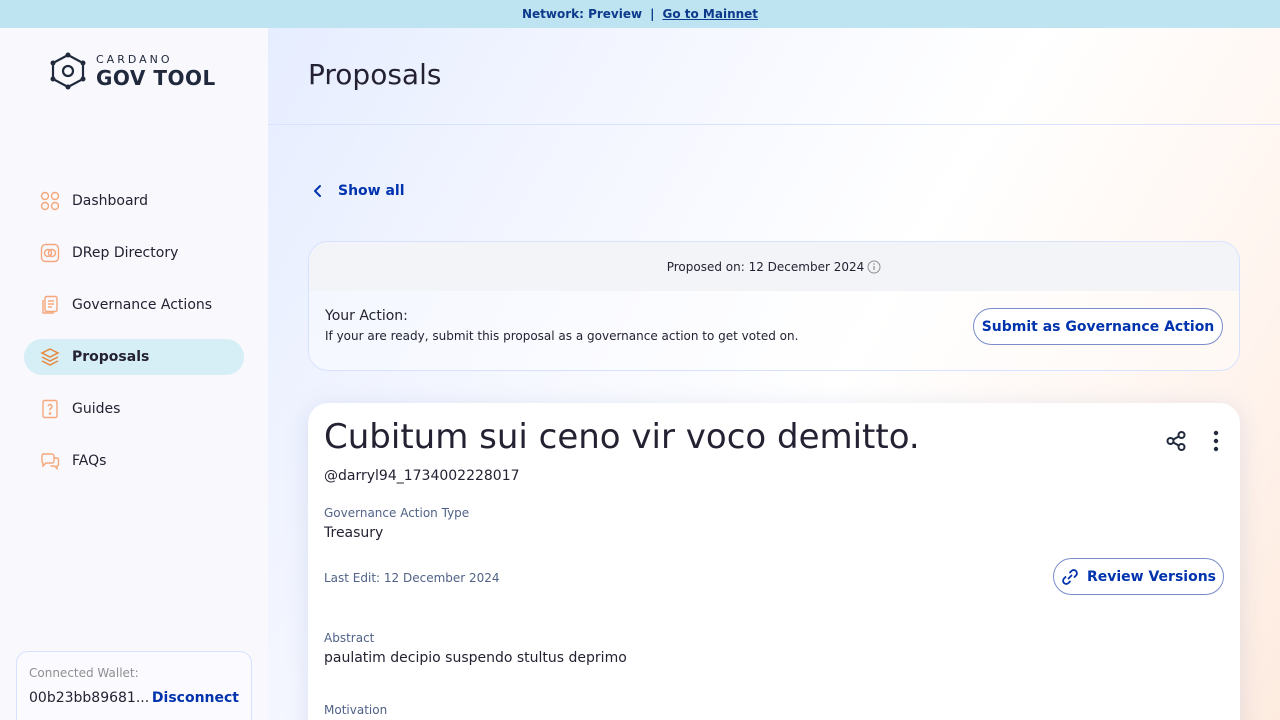 The height and width of the screenshot is (720, 1280). I want to click on sidebar-item-proposals: Proposals, so click(134, 357).